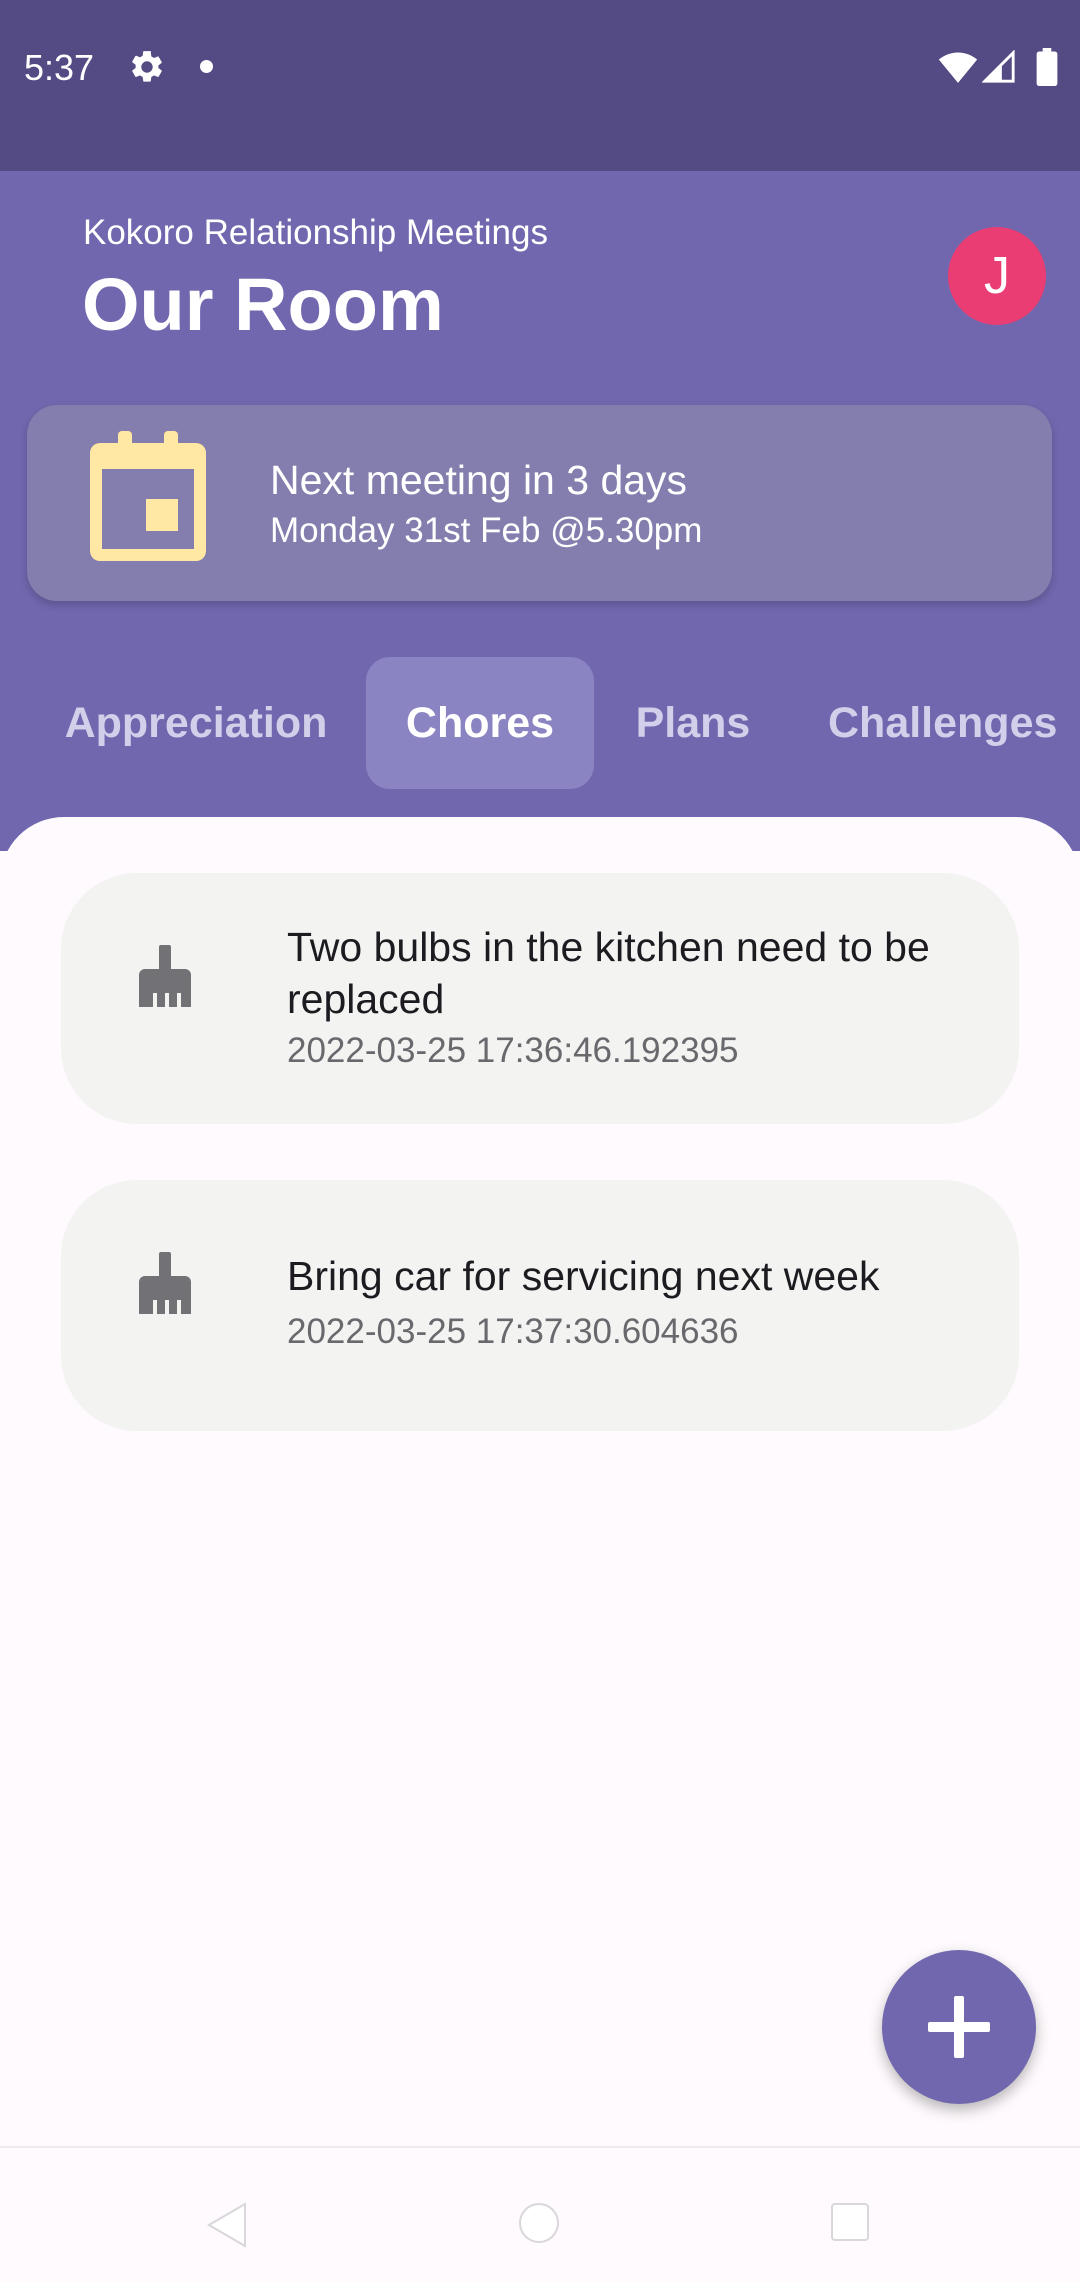  Describe the element at coordinates (850, 2222) in the screenshot. I see `recents-icon` at that location.